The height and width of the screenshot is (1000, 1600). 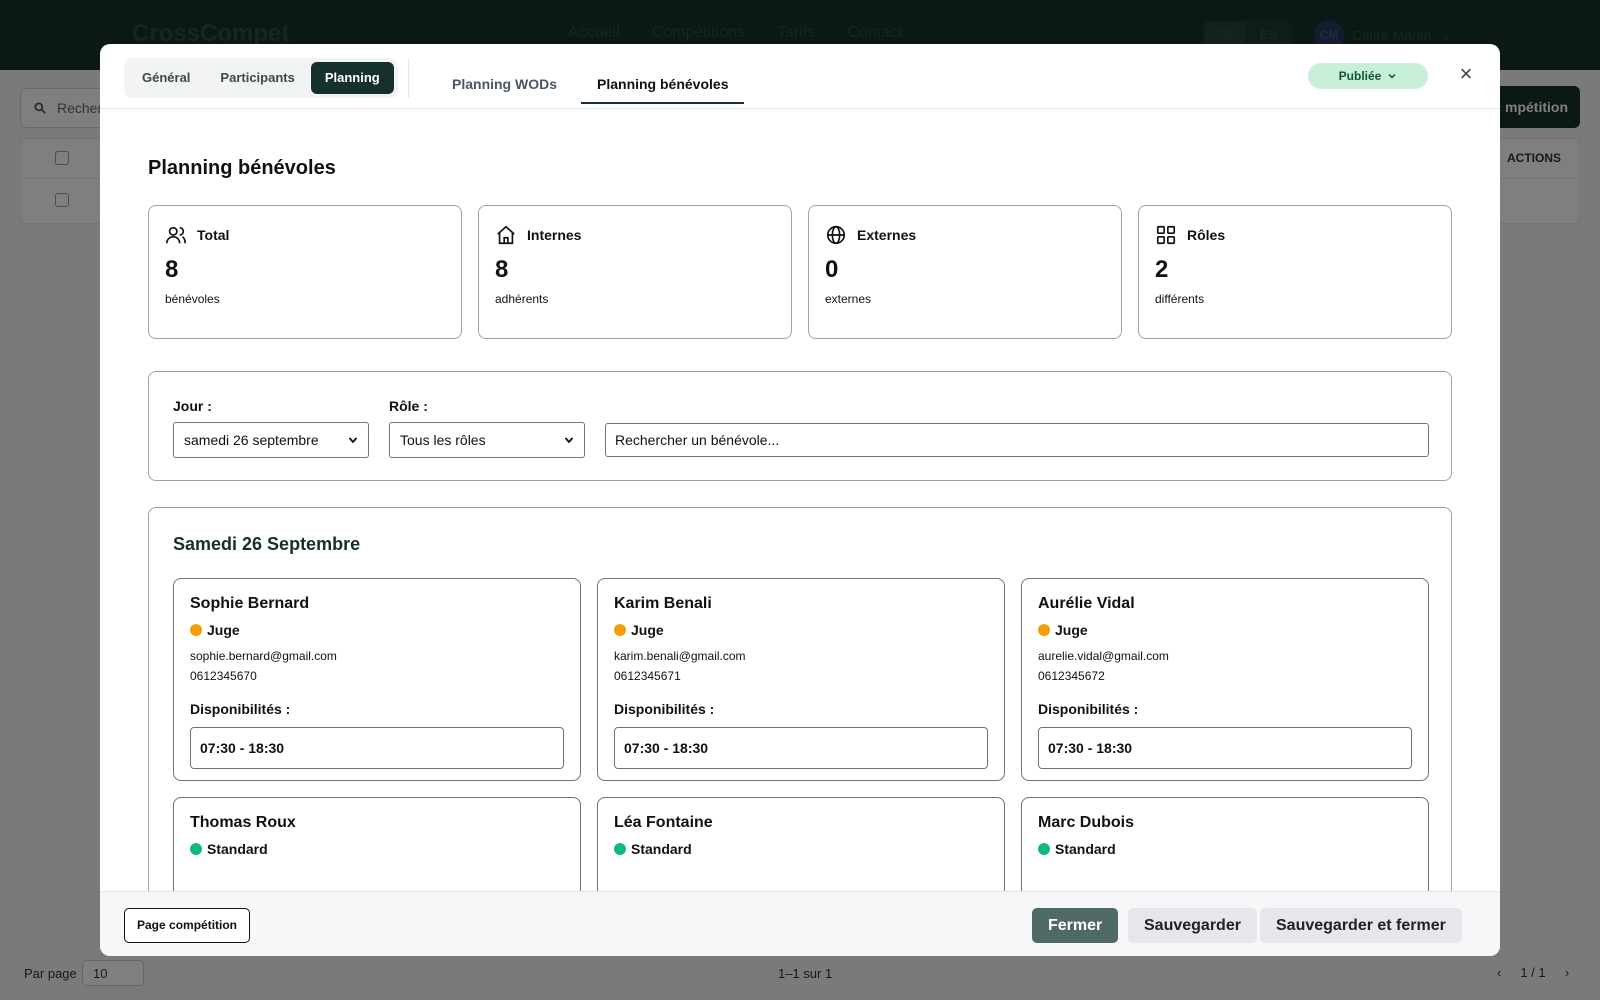 What do you see at coordinates (443, 440) in the screenshot?
I see `role-select-value: Tous les rôles` at bounding box center [443, 440].